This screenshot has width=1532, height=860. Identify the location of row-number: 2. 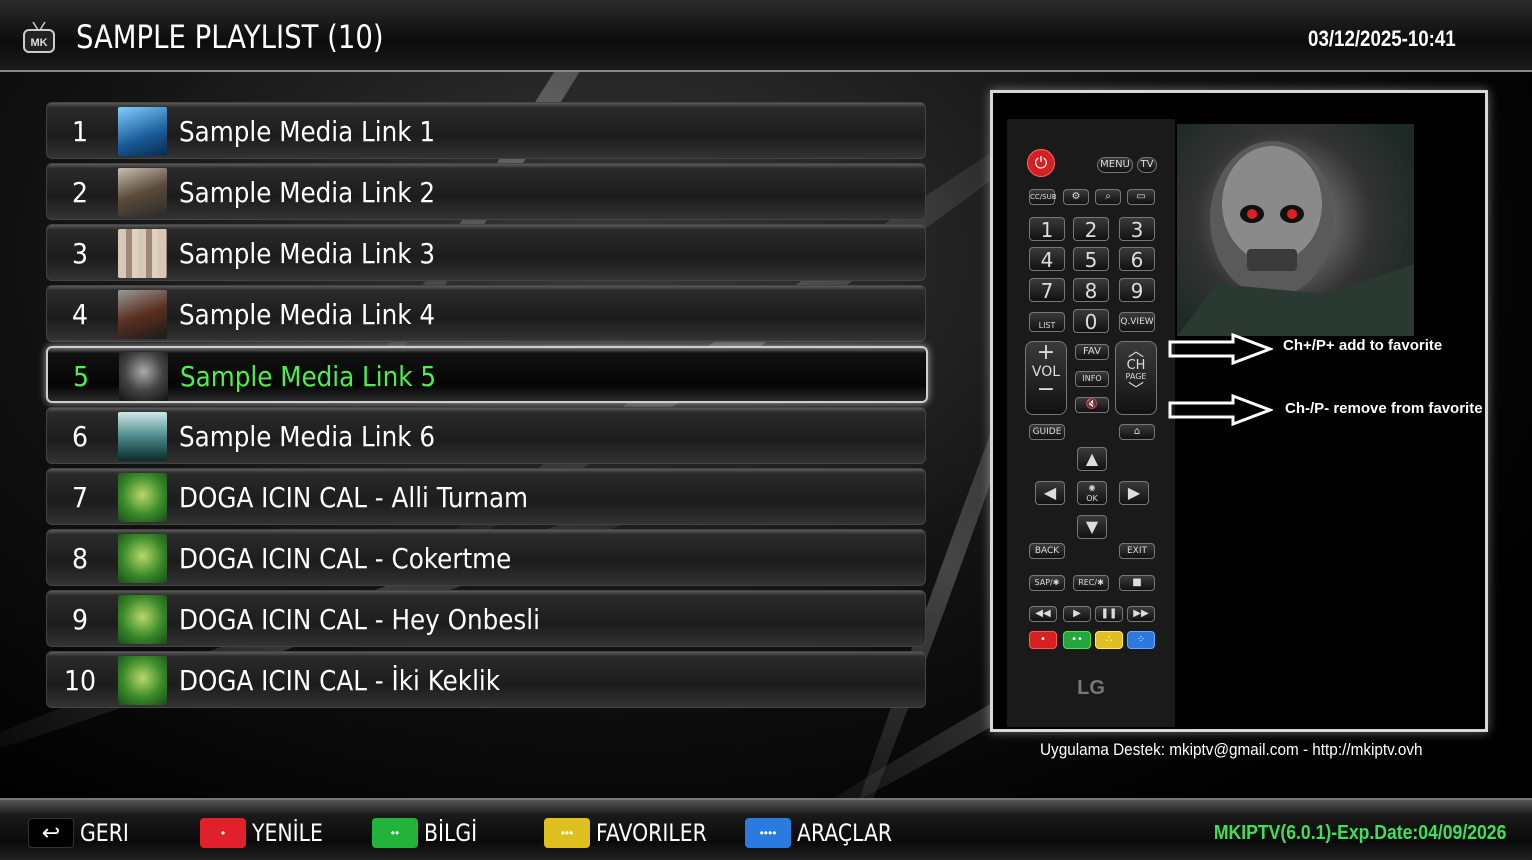
(80, 192).